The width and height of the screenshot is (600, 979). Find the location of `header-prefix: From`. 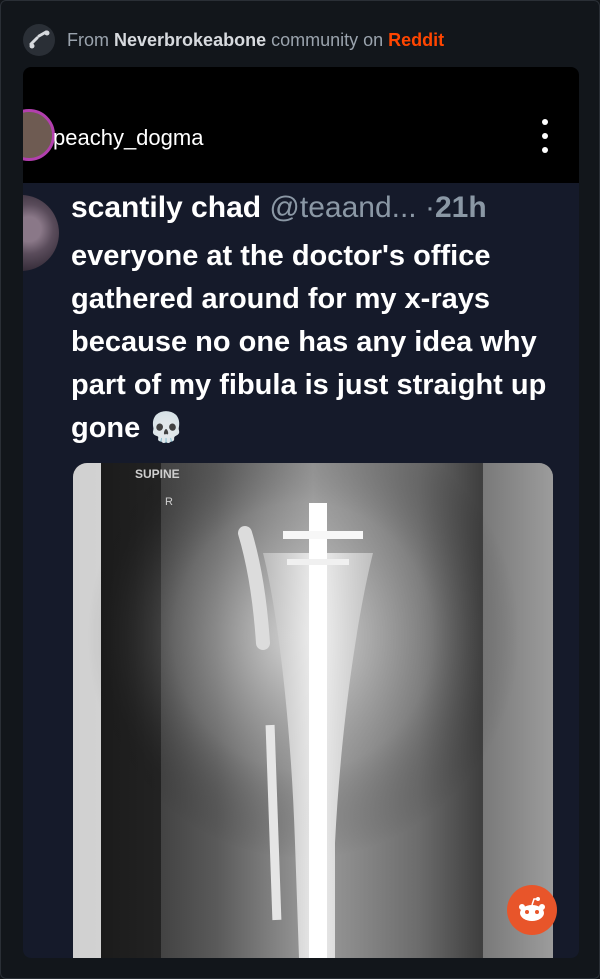

header-prefix: From is located at coordinates (88, 39).